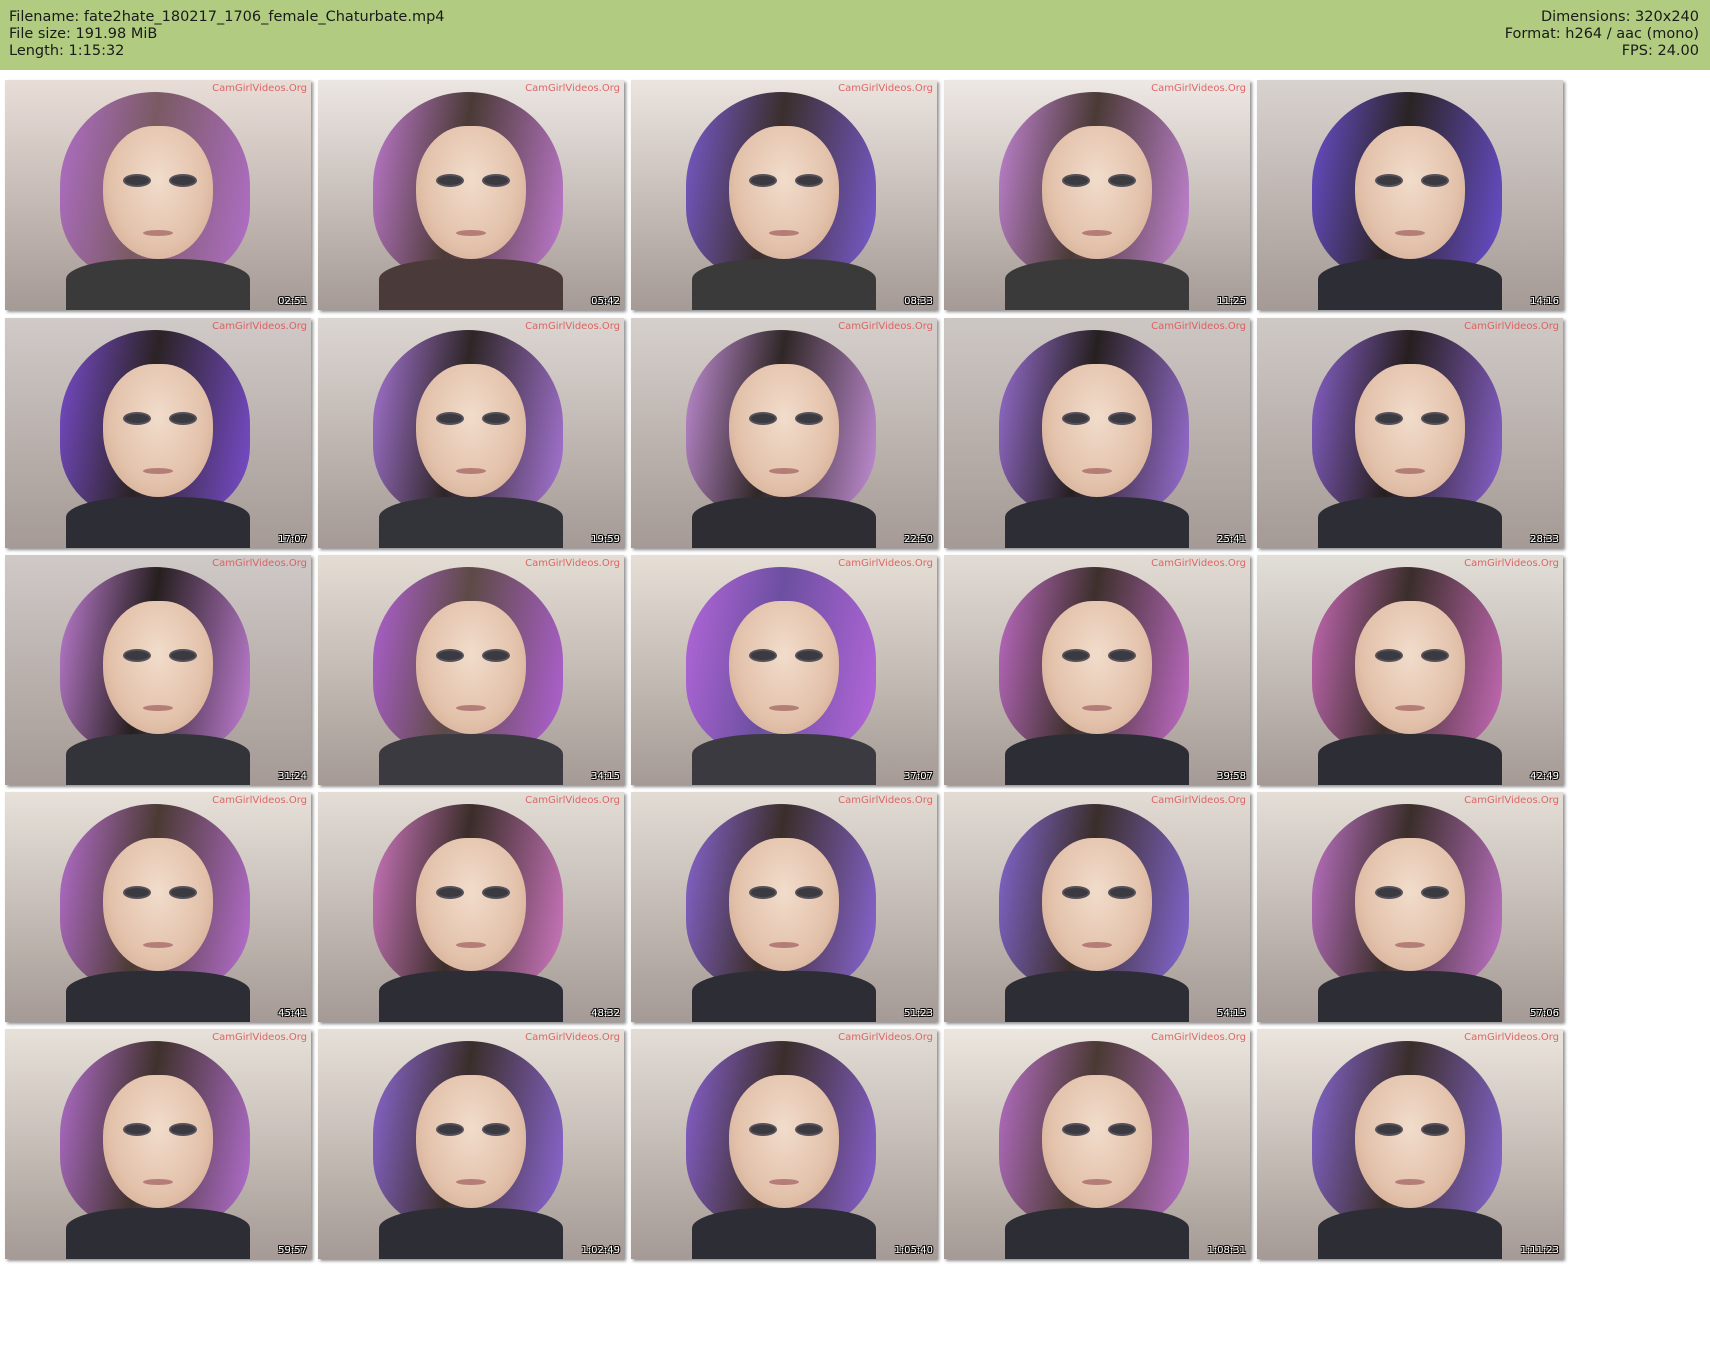 The width and height of the screenshot is (1710, 1370). What do you see at coordinates (1410, 907) in the screenshot?
I see `video-thumbnail: CamGirlVideos.Org 57:06` at bounding box center [1410, 907].